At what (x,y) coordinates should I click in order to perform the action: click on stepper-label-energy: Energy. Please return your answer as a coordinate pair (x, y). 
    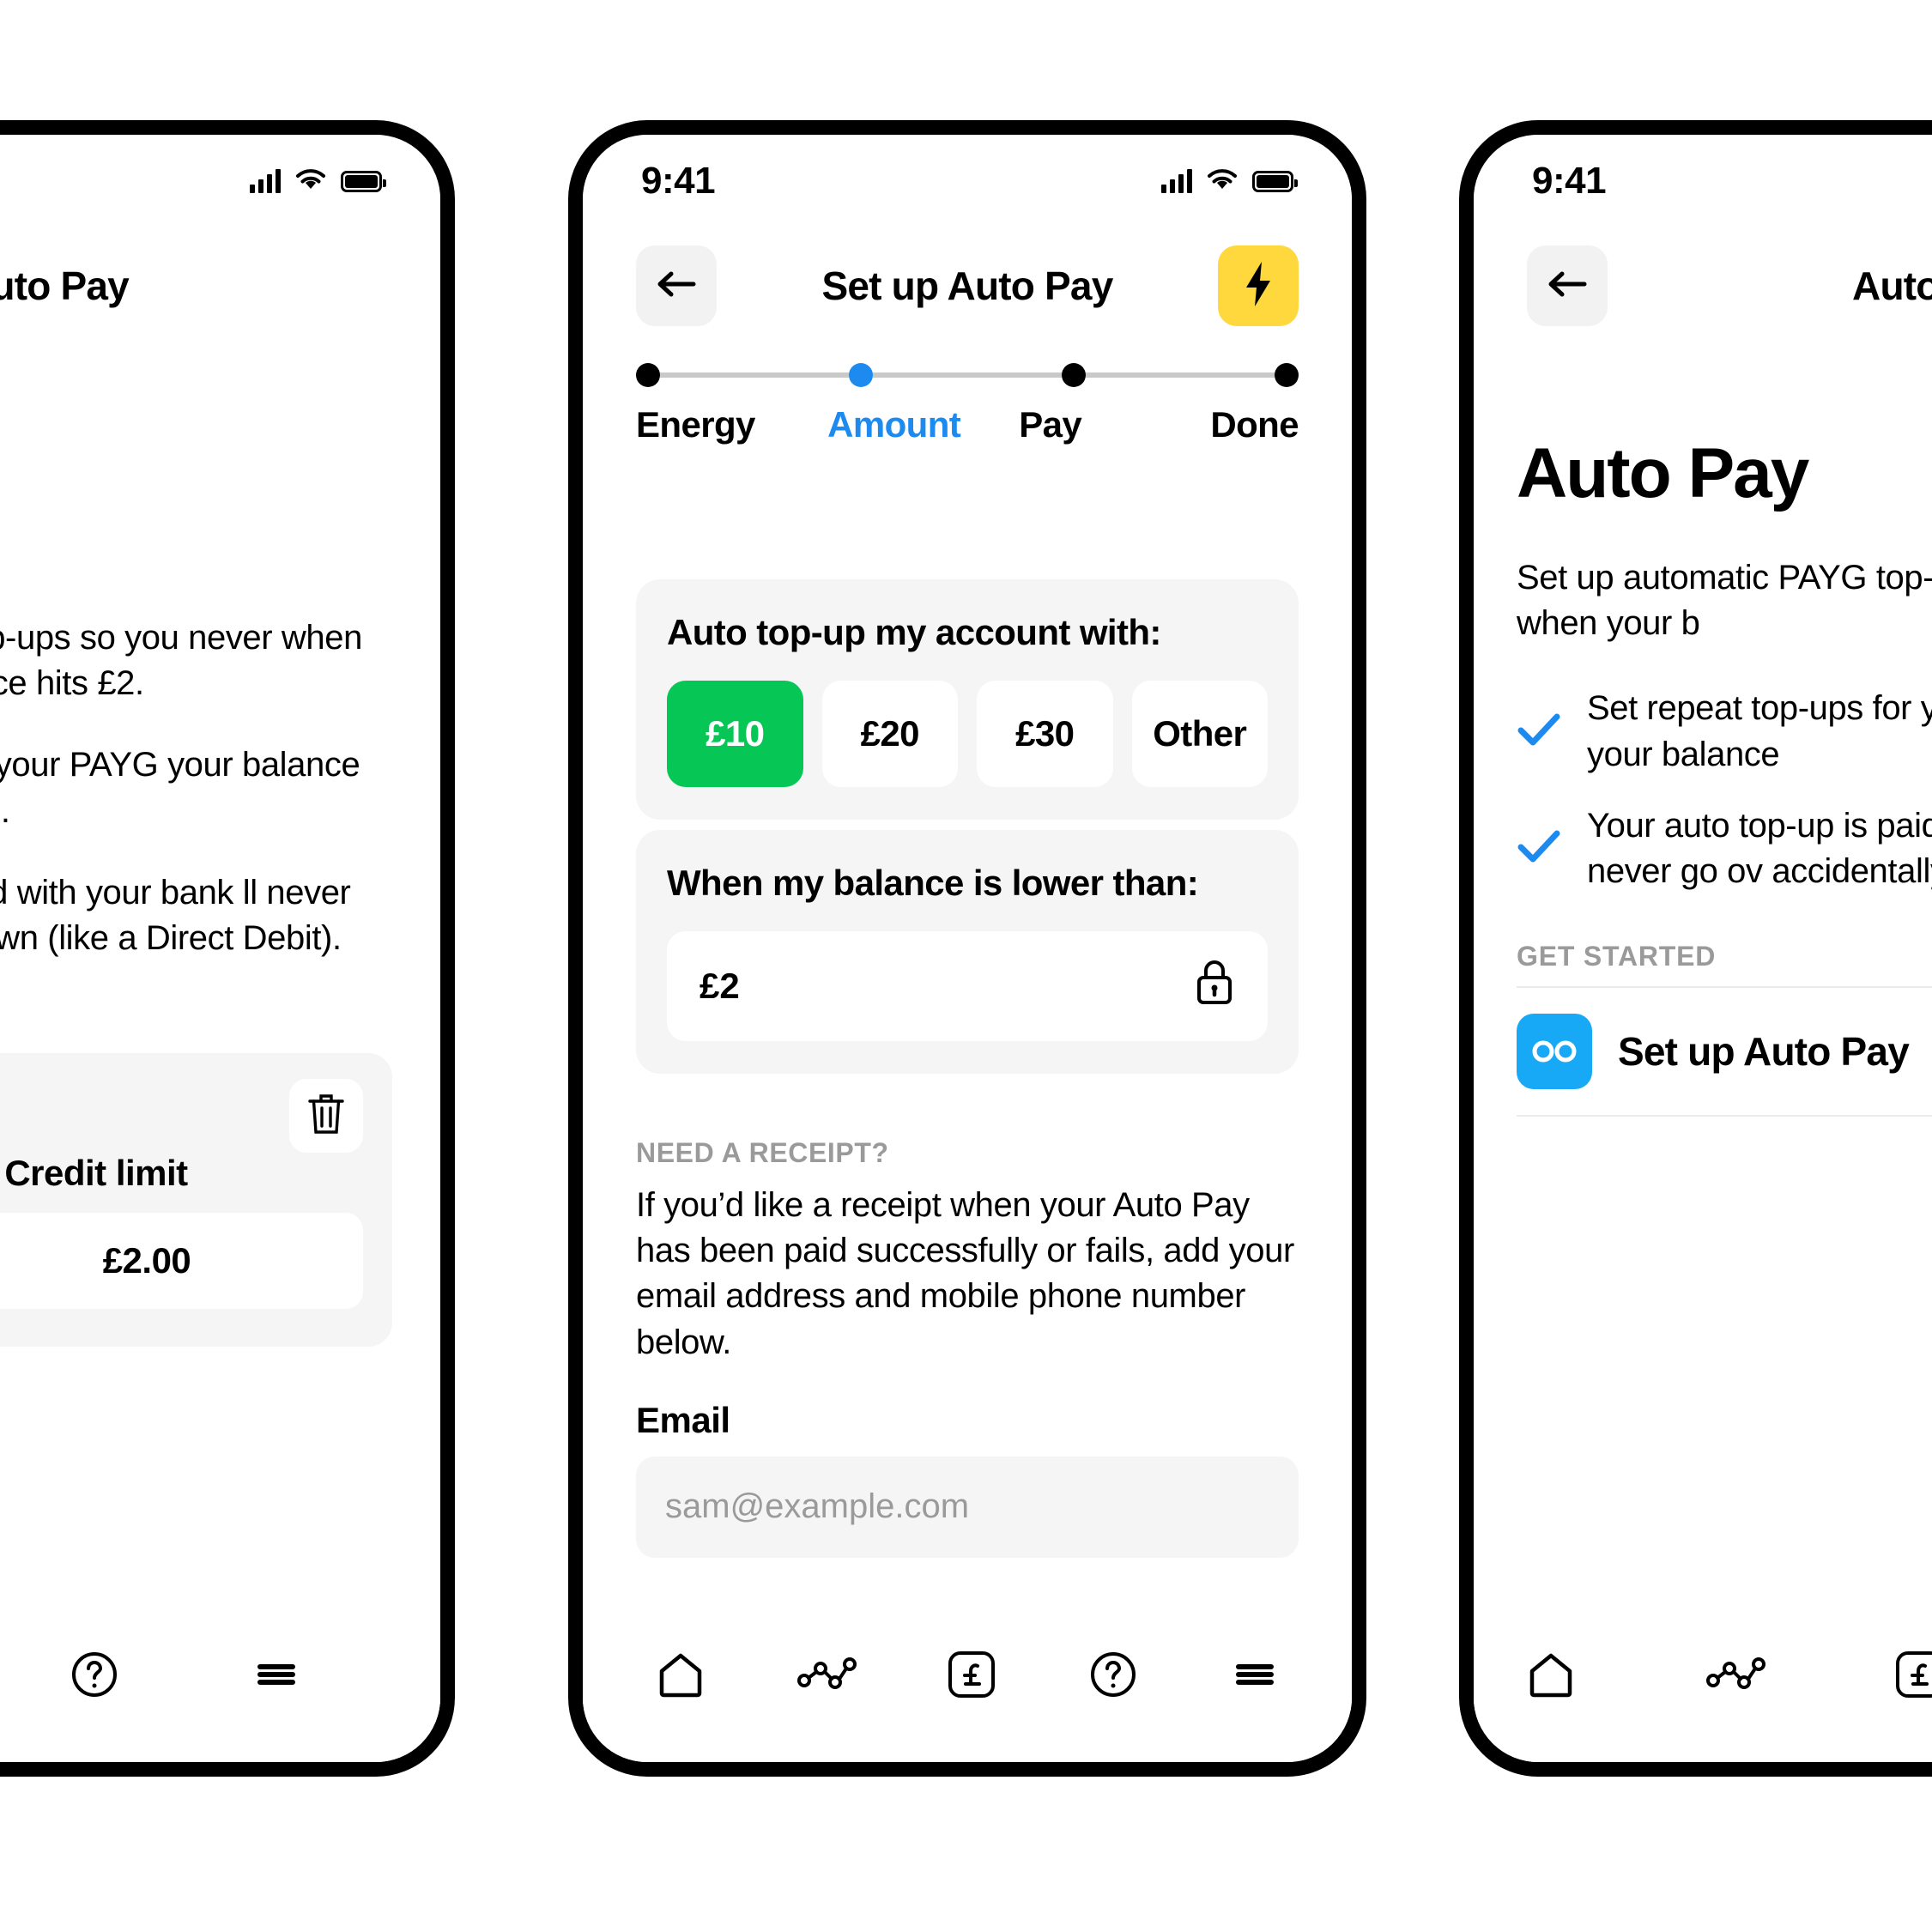
    Looking at the image, I should click on (696, 425).